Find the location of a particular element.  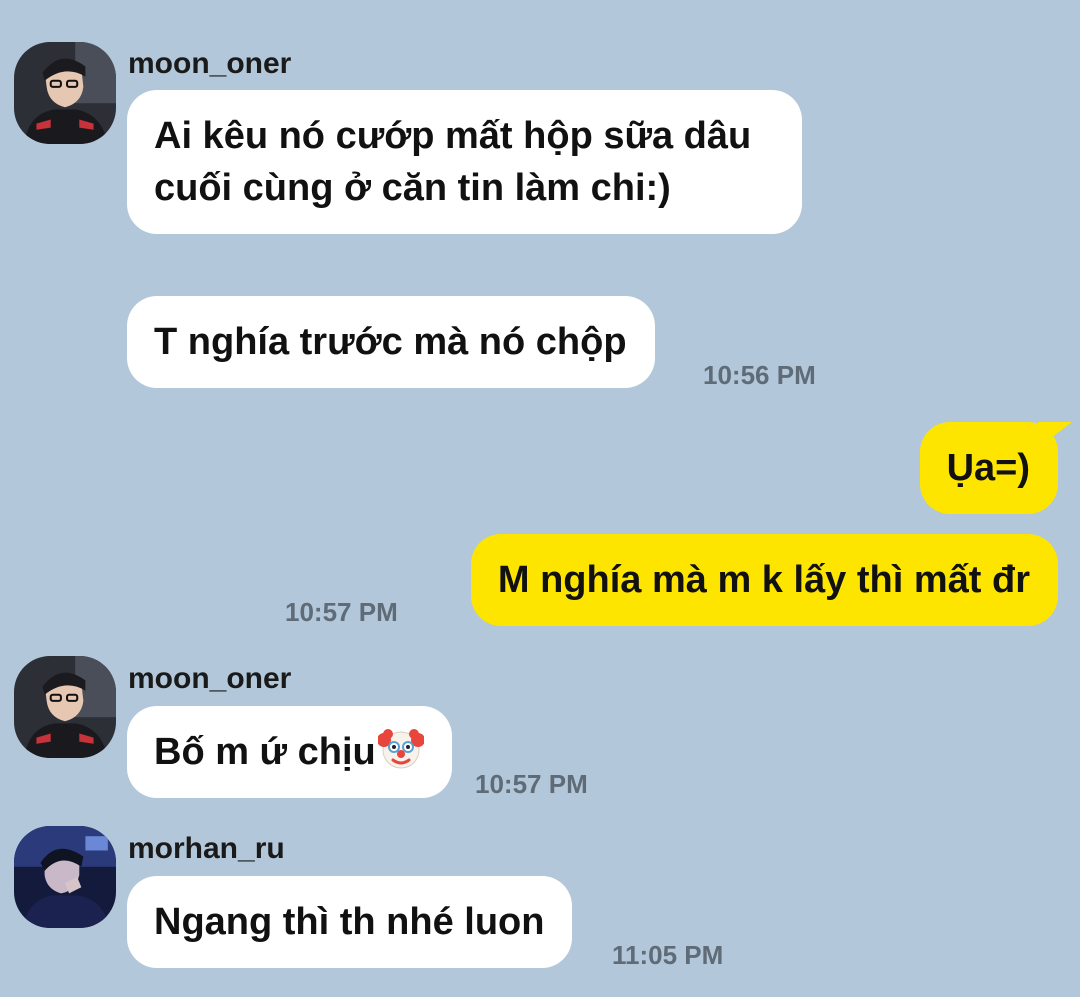

message-bubble-outgoing: M nghía mà m k lấy thì mất đr is located at coordinates (764, 580).